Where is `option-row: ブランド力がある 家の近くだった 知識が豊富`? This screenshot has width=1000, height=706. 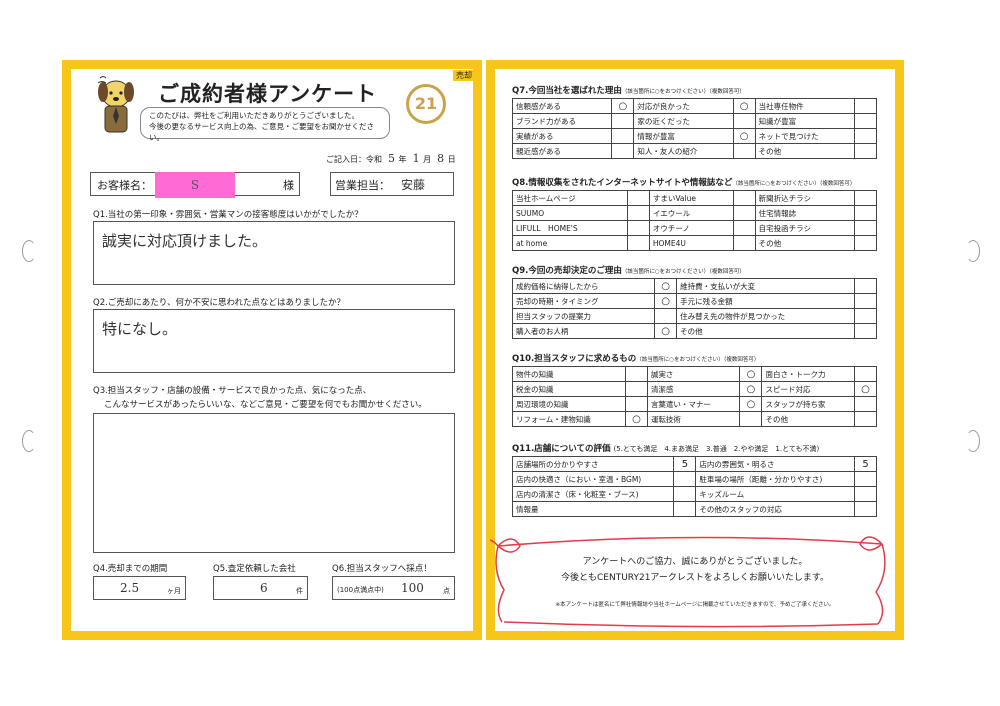 option-row: ブランド力がある 家の近くだった 知識が豊富 is located at coordinates (694, 121).